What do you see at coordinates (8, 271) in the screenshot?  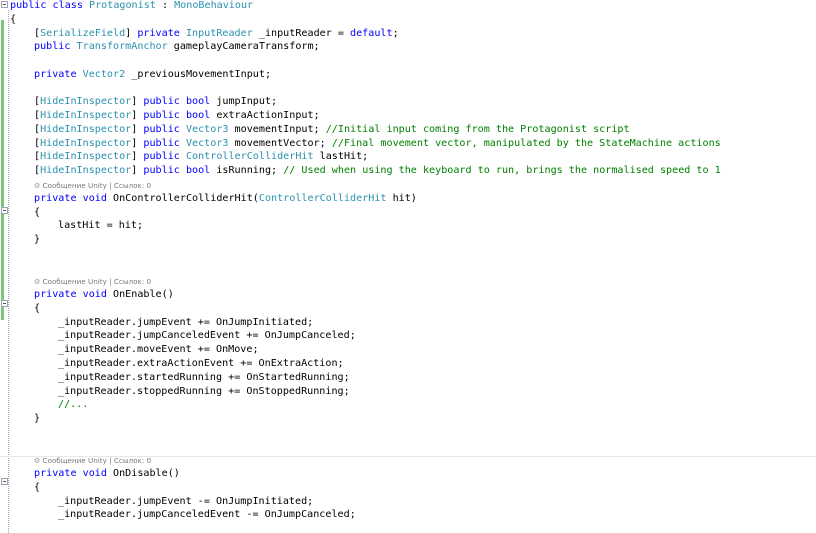 I see `fold-guide` at bounding box center [8, 271].